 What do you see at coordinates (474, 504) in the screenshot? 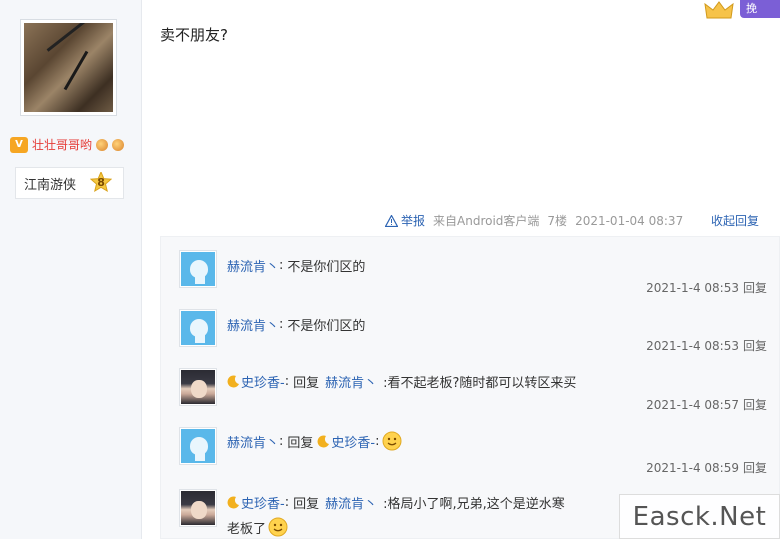
I see `reply-content: :格局小了啊,兄弟,这个是逆水寒` at bounding box center [474, 504].